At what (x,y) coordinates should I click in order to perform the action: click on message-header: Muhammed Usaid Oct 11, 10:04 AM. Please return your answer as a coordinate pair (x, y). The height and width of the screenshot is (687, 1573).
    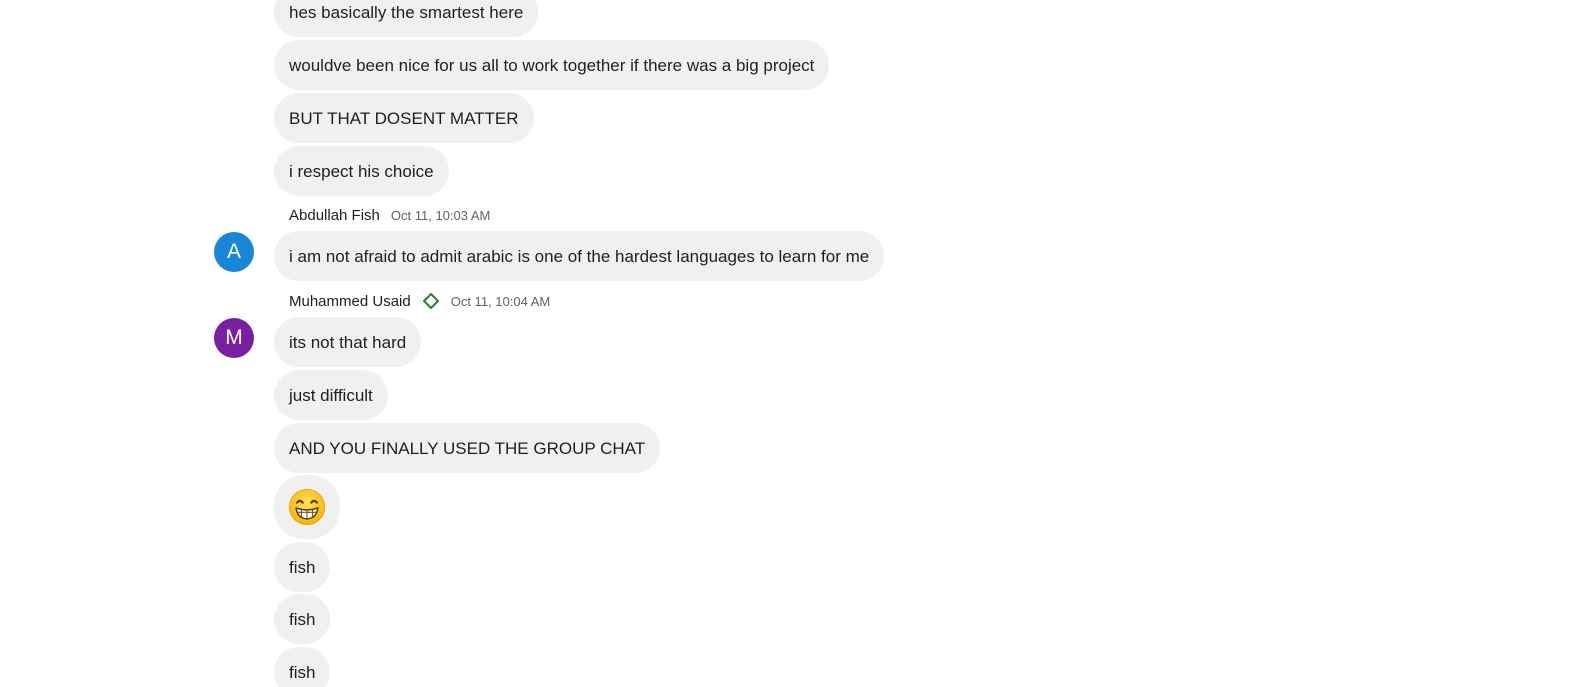
    Looking at the image, I should click on (419, 301).